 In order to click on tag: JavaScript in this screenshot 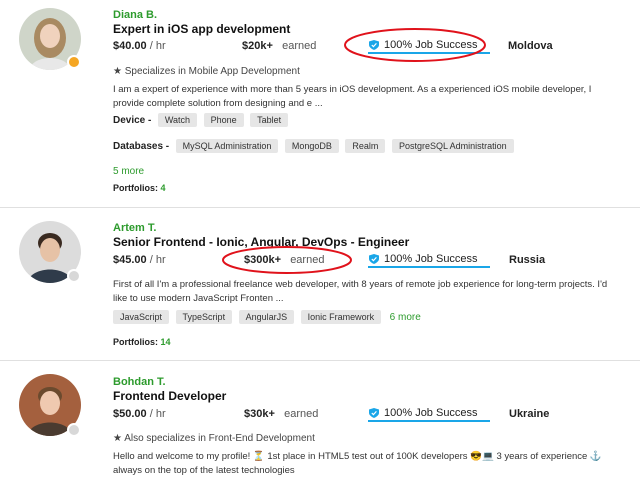, I will do `click(141, 317)`.